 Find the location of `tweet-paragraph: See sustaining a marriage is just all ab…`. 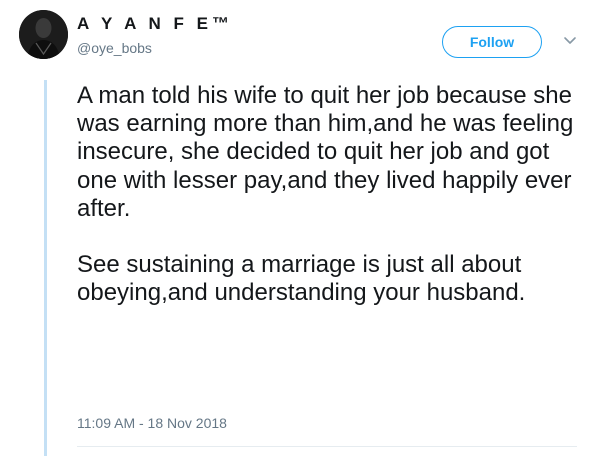

tweet-paragraph: See sustaining a marriage is just all ab… is located at coordinates (301, 279).